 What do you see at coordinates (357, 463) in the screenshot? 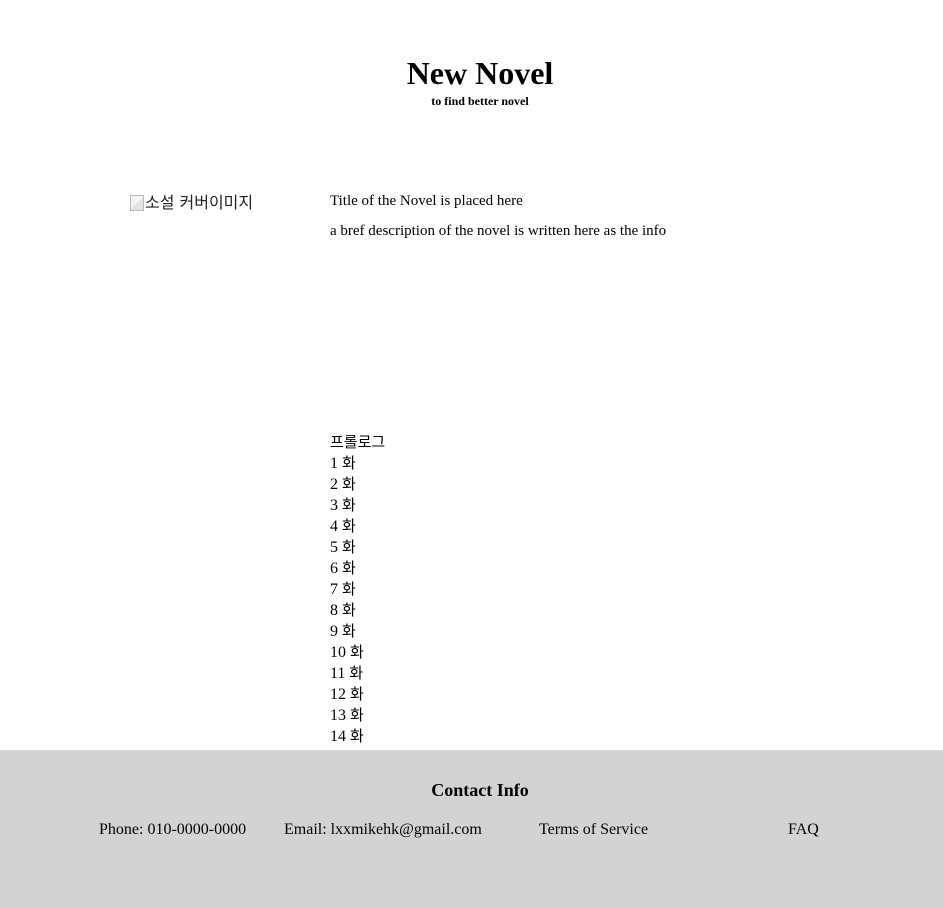
I see `chapter-list-item: 1 화` at bounding box center [357, 463].